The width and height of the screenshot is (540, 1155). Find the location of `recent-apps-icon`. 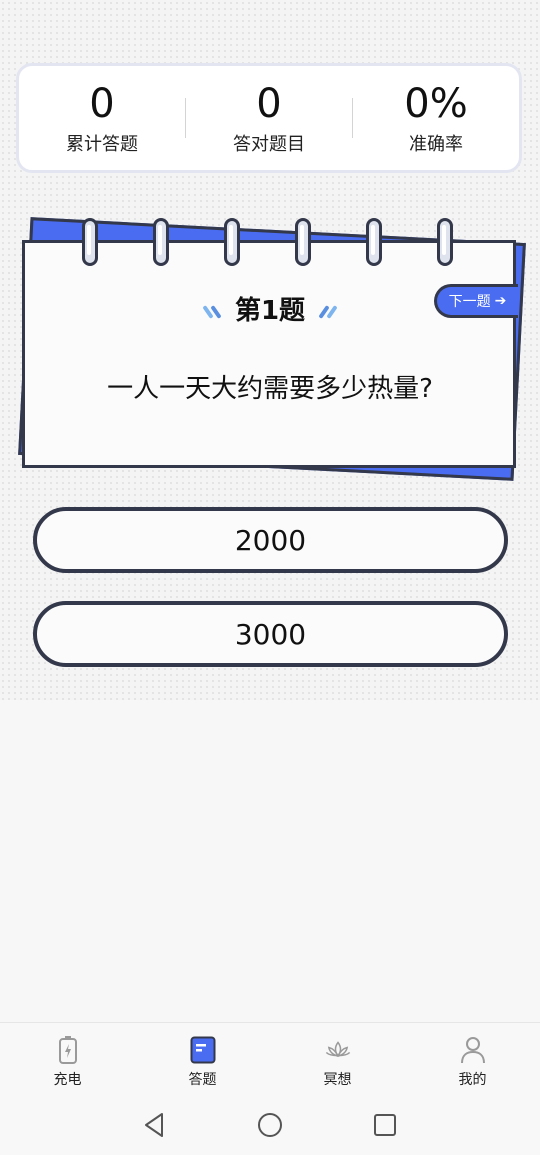

recent-apps-icon is located at coordinates (385, 1125).